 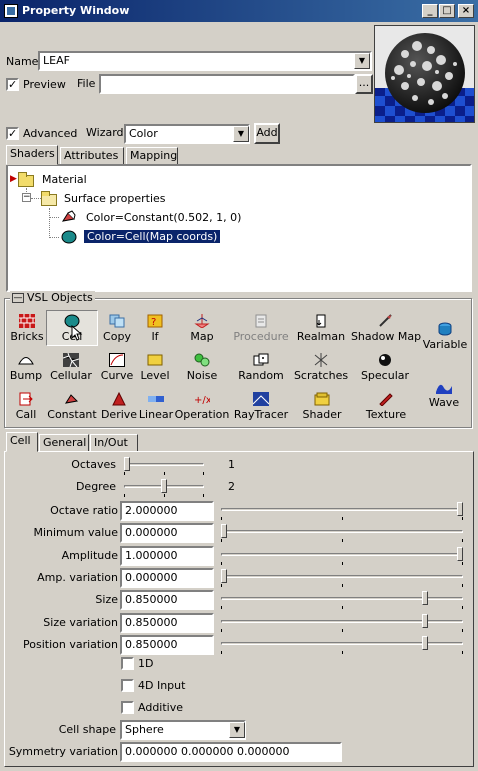 What do you see at coordinates (447, 11) in the screenshot?
I see `maximize-button: □` at bounding box center [447, 11].